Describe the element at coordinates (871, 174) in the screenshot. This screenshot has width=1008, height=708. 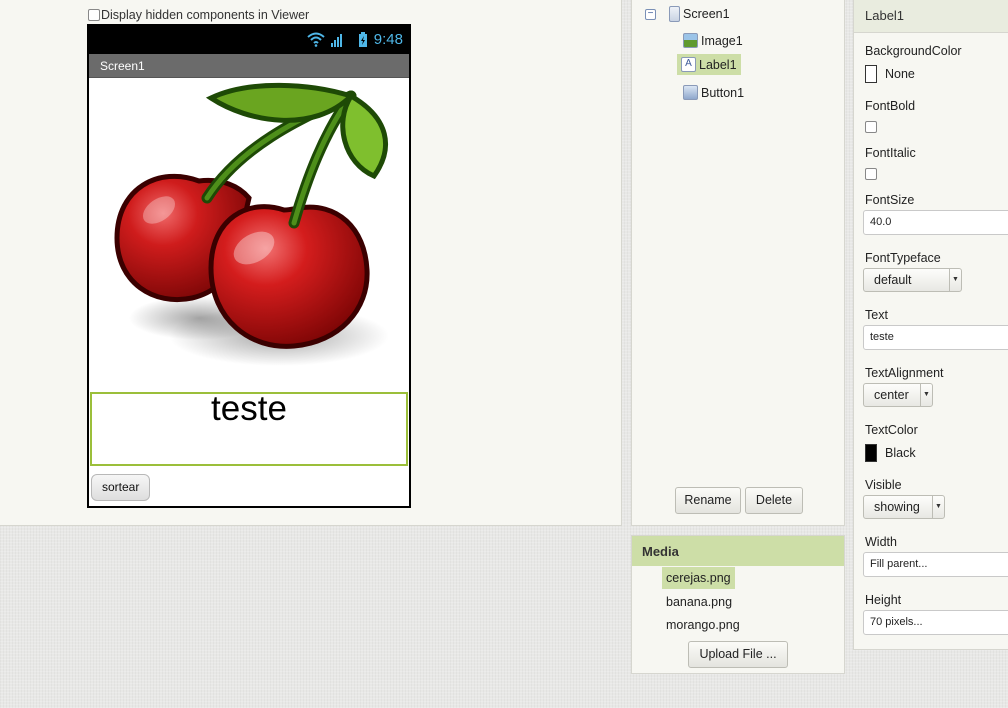
I see `fontitalic-checkbox` at that location.